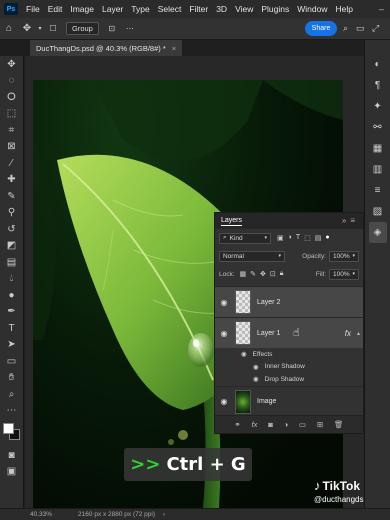 The image size is (390, 520). Describe the element at coordinates (33, 9) in the screenshot. I see `menu-file: File` at that location.